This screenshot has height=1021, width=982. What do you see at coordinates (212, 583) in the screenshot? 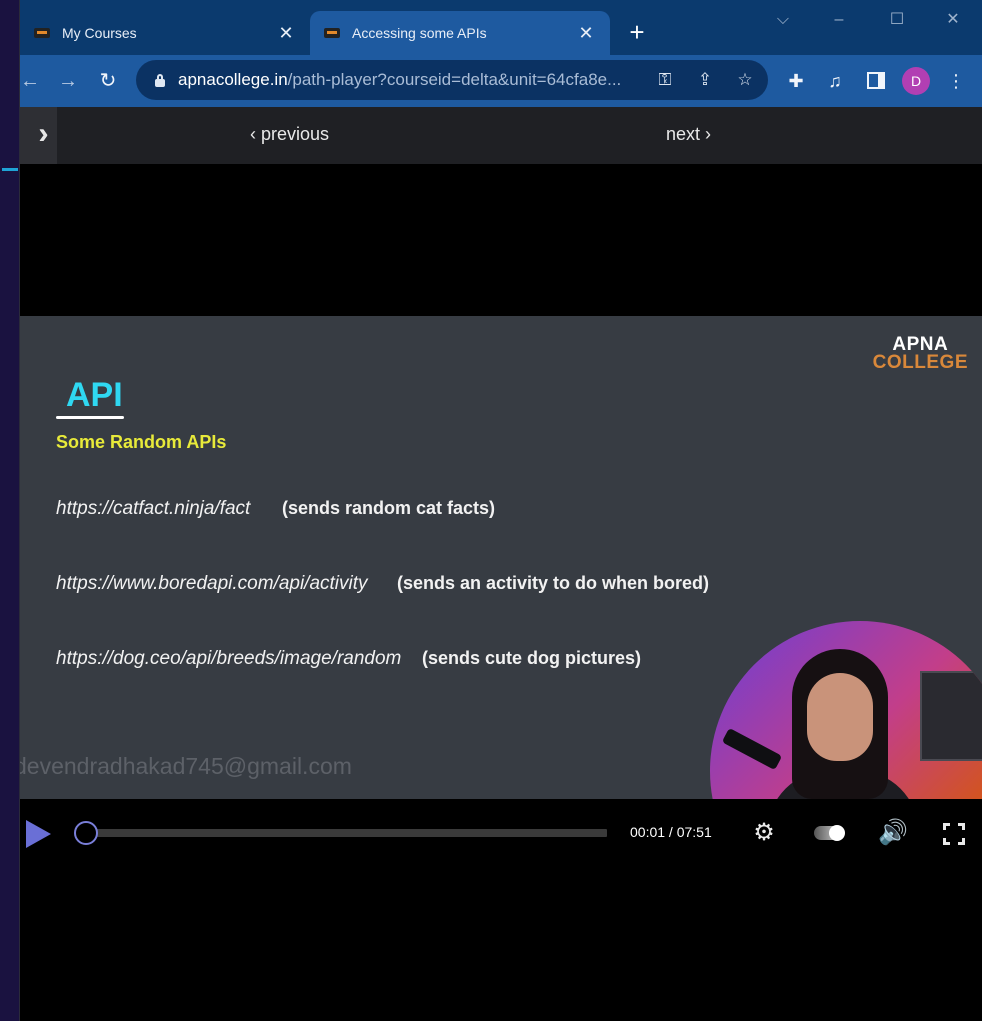
I see `api-url: https://www.boredapi.com/api/activity` at bounding box center [212, 583].